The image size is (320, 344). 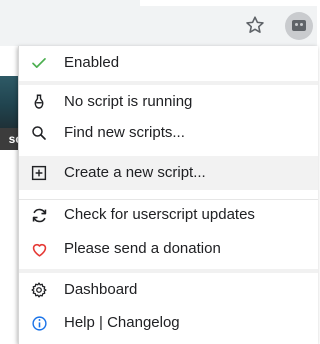 I want to click on heart-icon, so click(x=39, y=249).